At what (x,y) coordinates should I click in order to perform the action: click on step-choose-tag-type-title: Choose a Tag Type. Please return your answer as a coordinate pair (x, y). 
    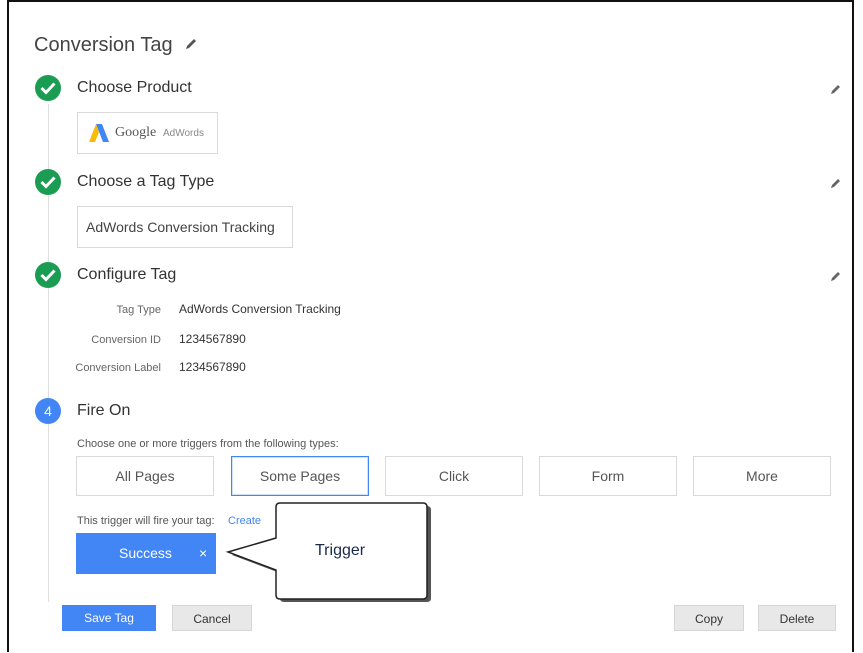
    Looking at the image, I should click on (146, 181).